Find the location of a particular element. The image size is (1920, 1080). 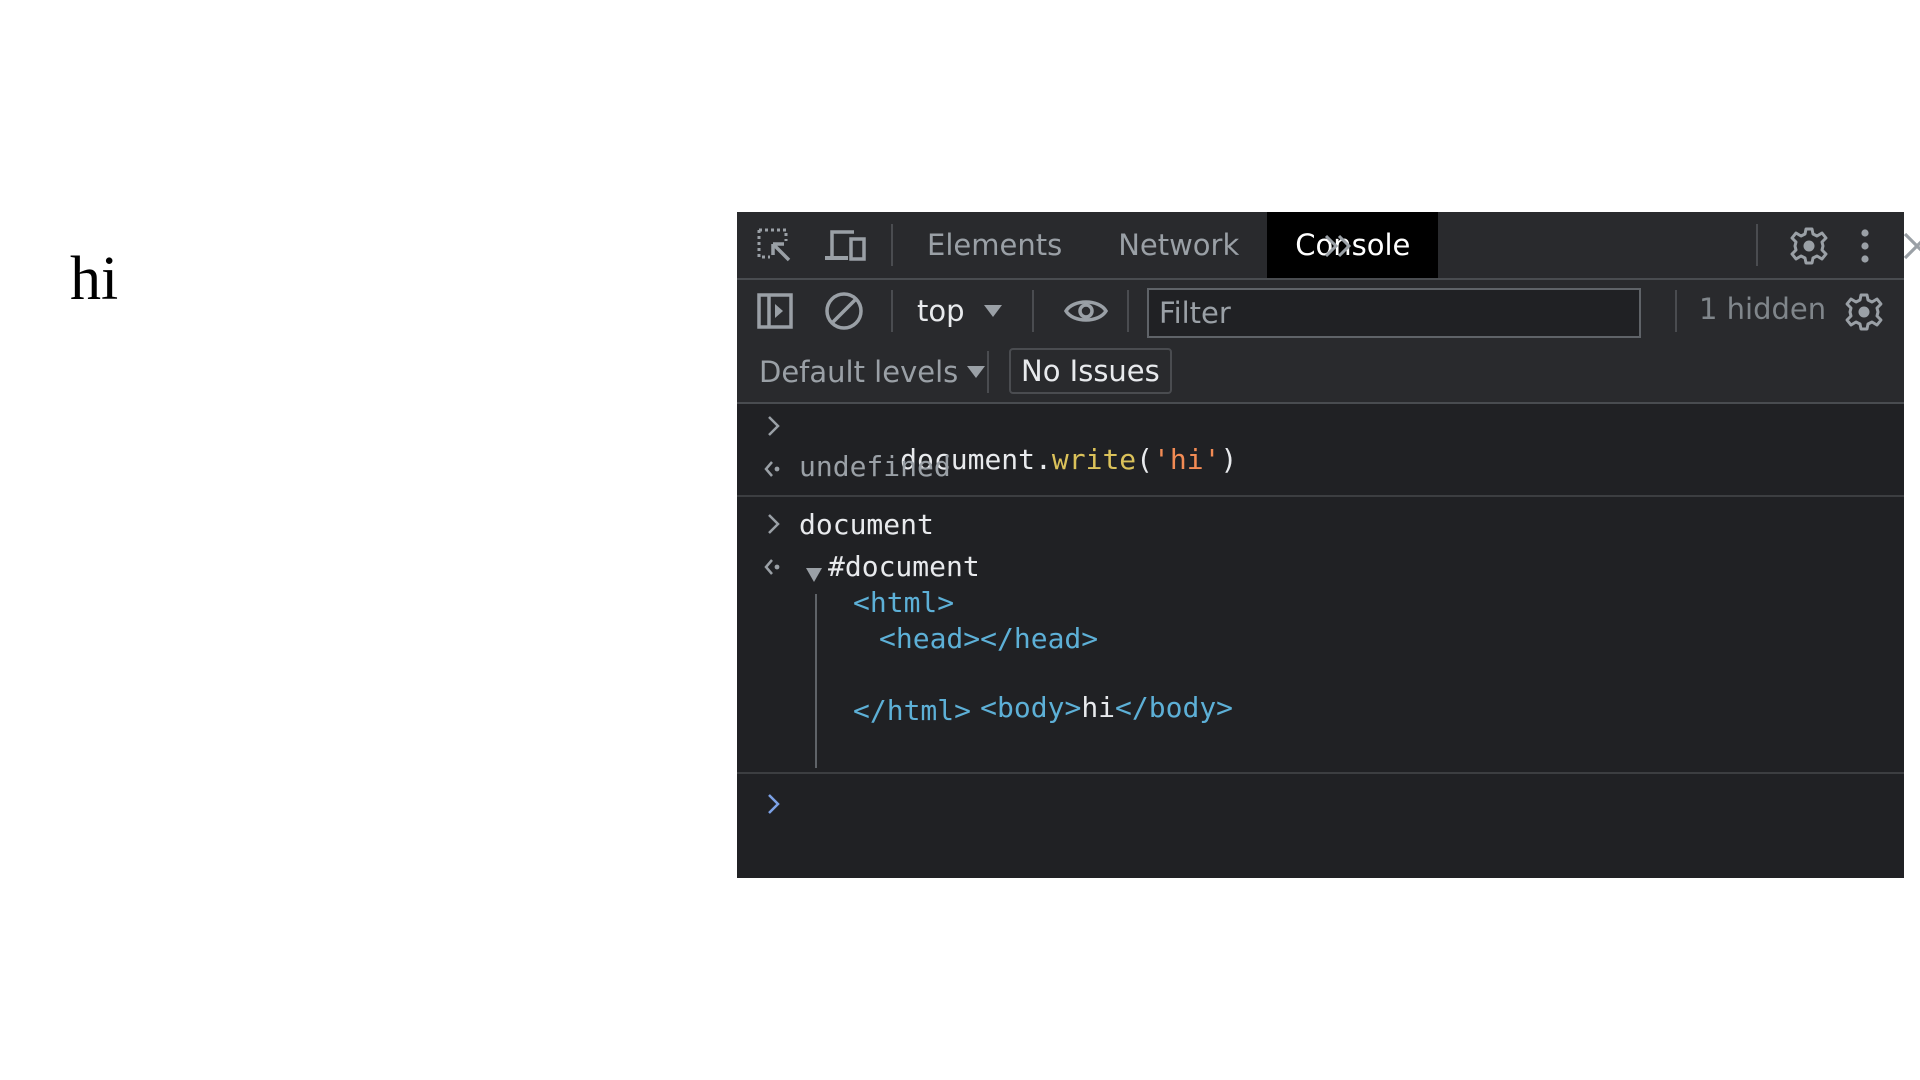

log-levels-dropdown: Default levels is located at coordinates (872, 372).